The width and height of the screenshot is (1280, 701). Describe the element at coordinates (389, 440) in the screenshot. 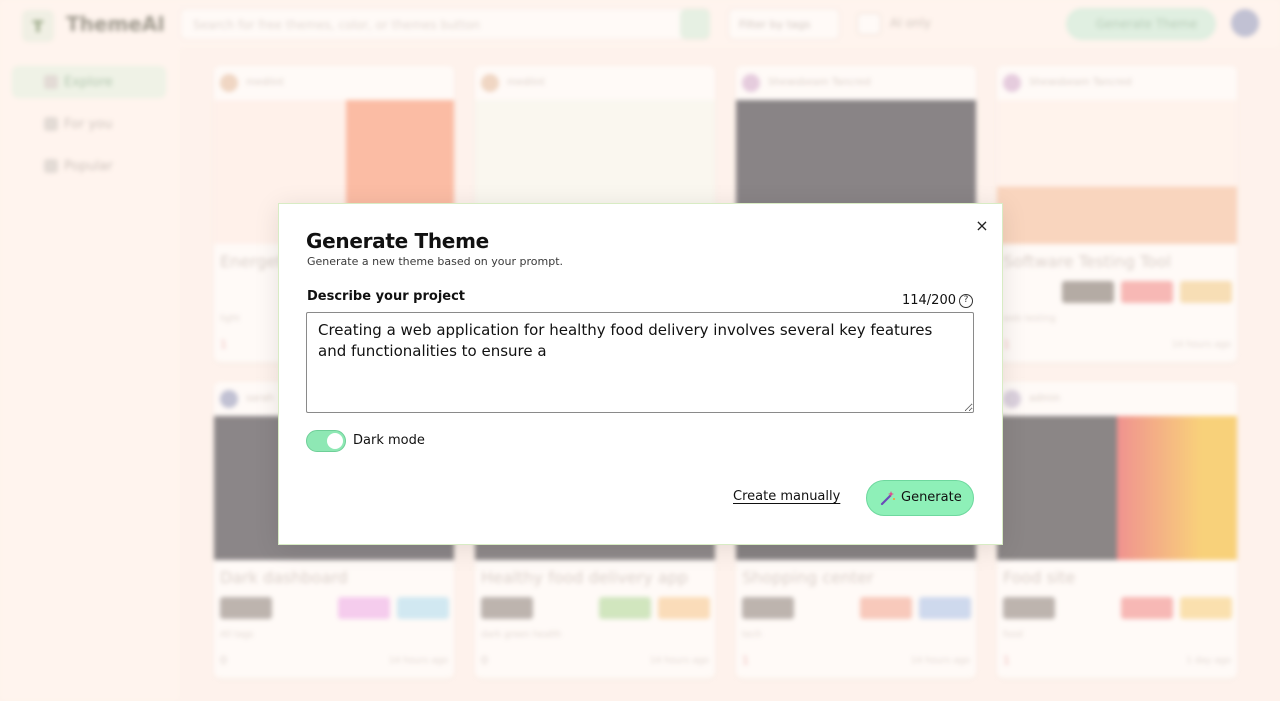

I see `dark-mode-label: Dark mode` at that location.